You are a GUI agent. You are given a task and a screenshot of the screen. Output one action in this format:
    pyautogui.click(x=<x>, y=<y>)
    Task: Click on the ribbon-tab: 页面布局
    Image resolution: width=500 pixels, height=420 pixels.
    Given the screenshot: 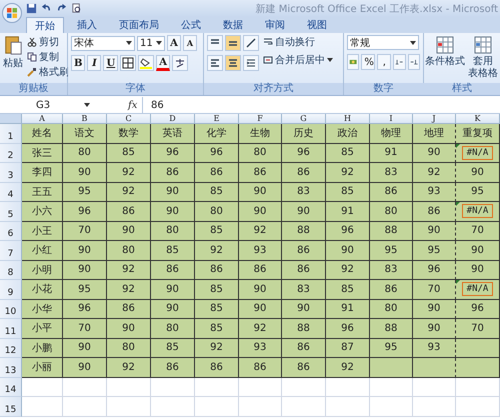 What is the action you would take?
    pyautogui.click(x=139, y=25)
    